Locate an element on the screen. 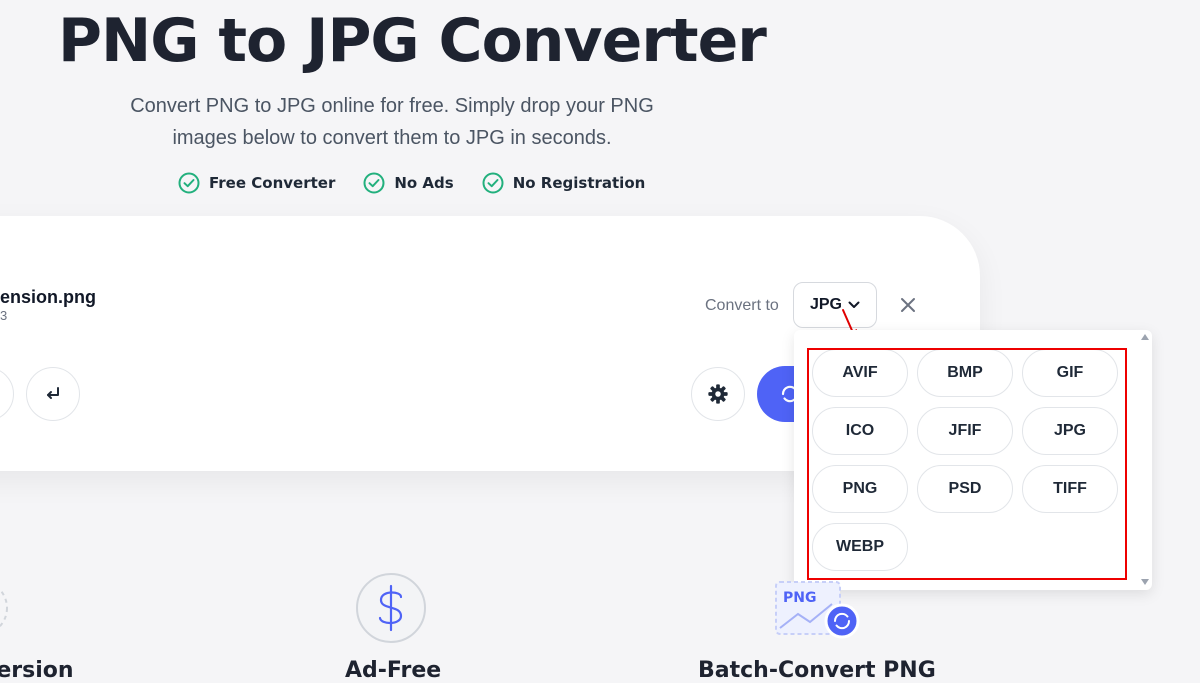 Image resolution: width=1200 pixels, height=683 pixels. format-option-bmp: BMP is located at coordinates (965, 373).